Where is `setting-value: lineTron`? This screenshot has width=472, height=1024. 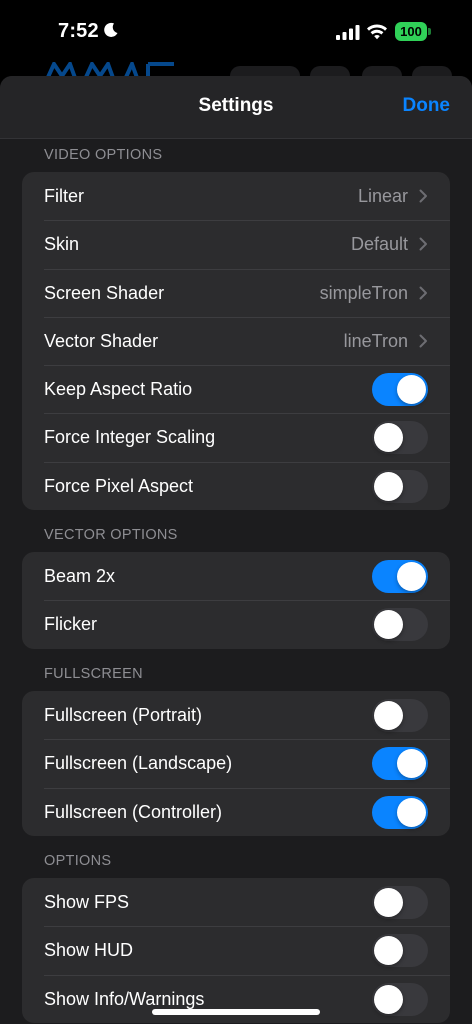
setting-value: lineTron is located at coordinates (375, 340).